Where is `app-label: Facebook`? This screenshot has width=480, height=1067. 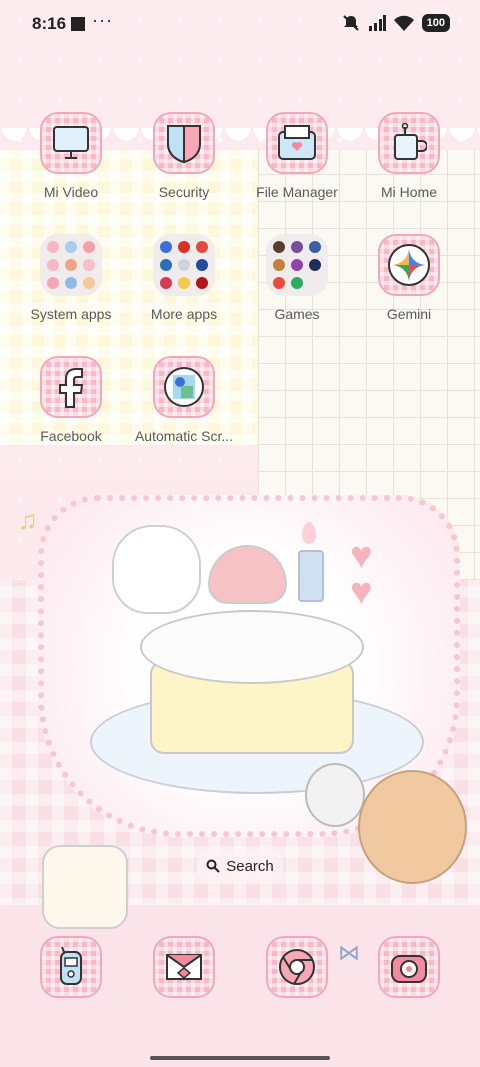
app-label: Facebook is located at coordinates (71, 436).